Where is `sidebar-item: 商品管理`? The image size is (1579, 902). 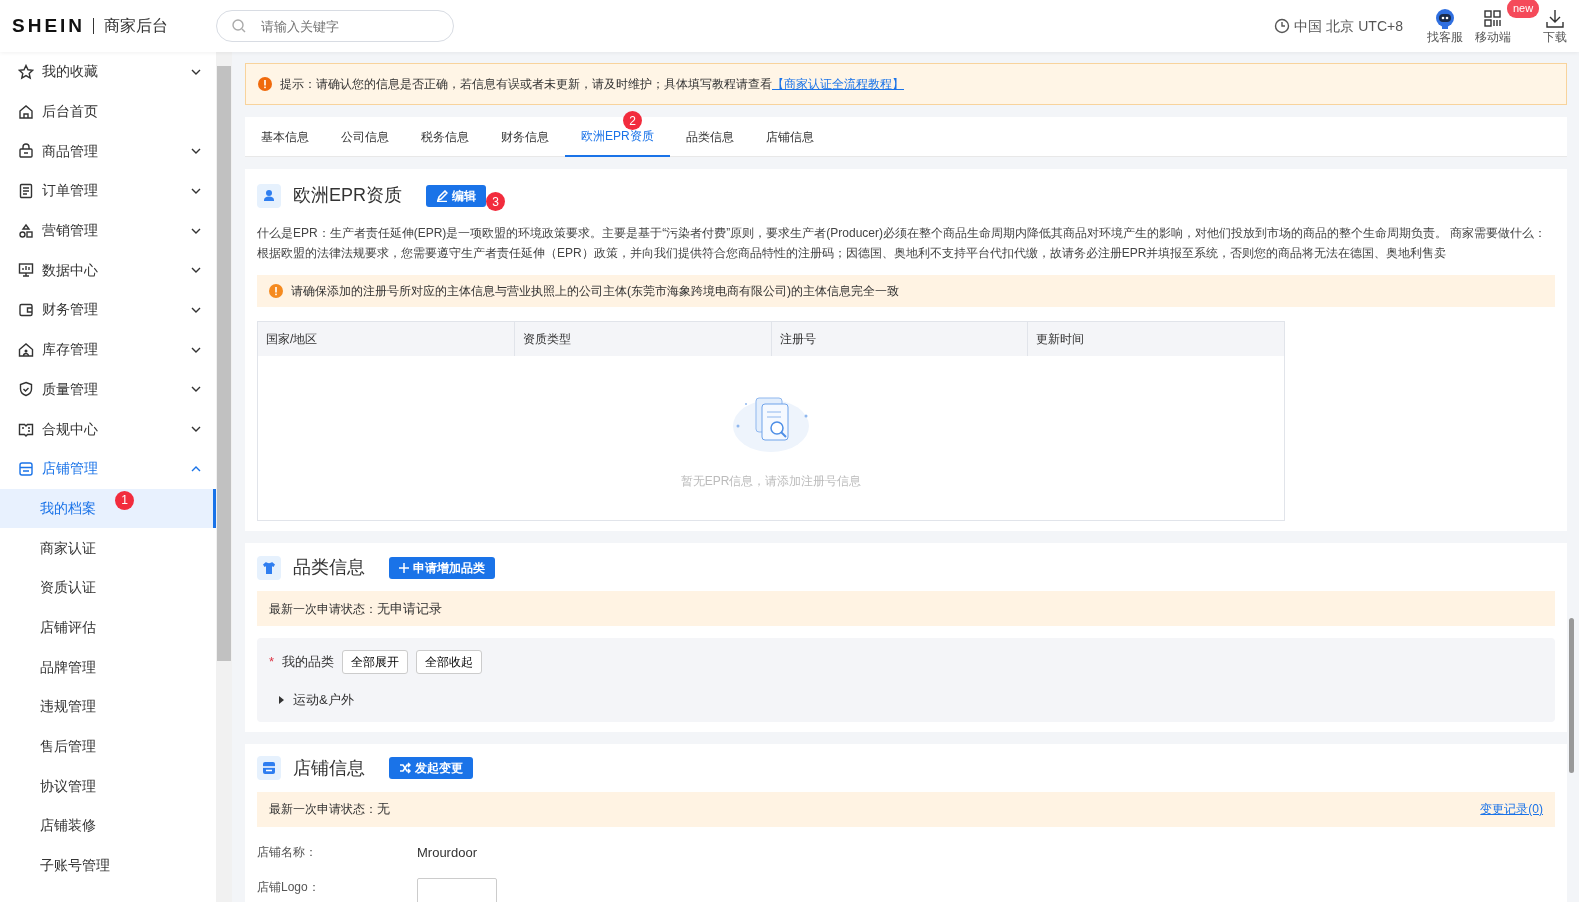
sidebar-item: 商品管理 is located at coordinates (108, 151).